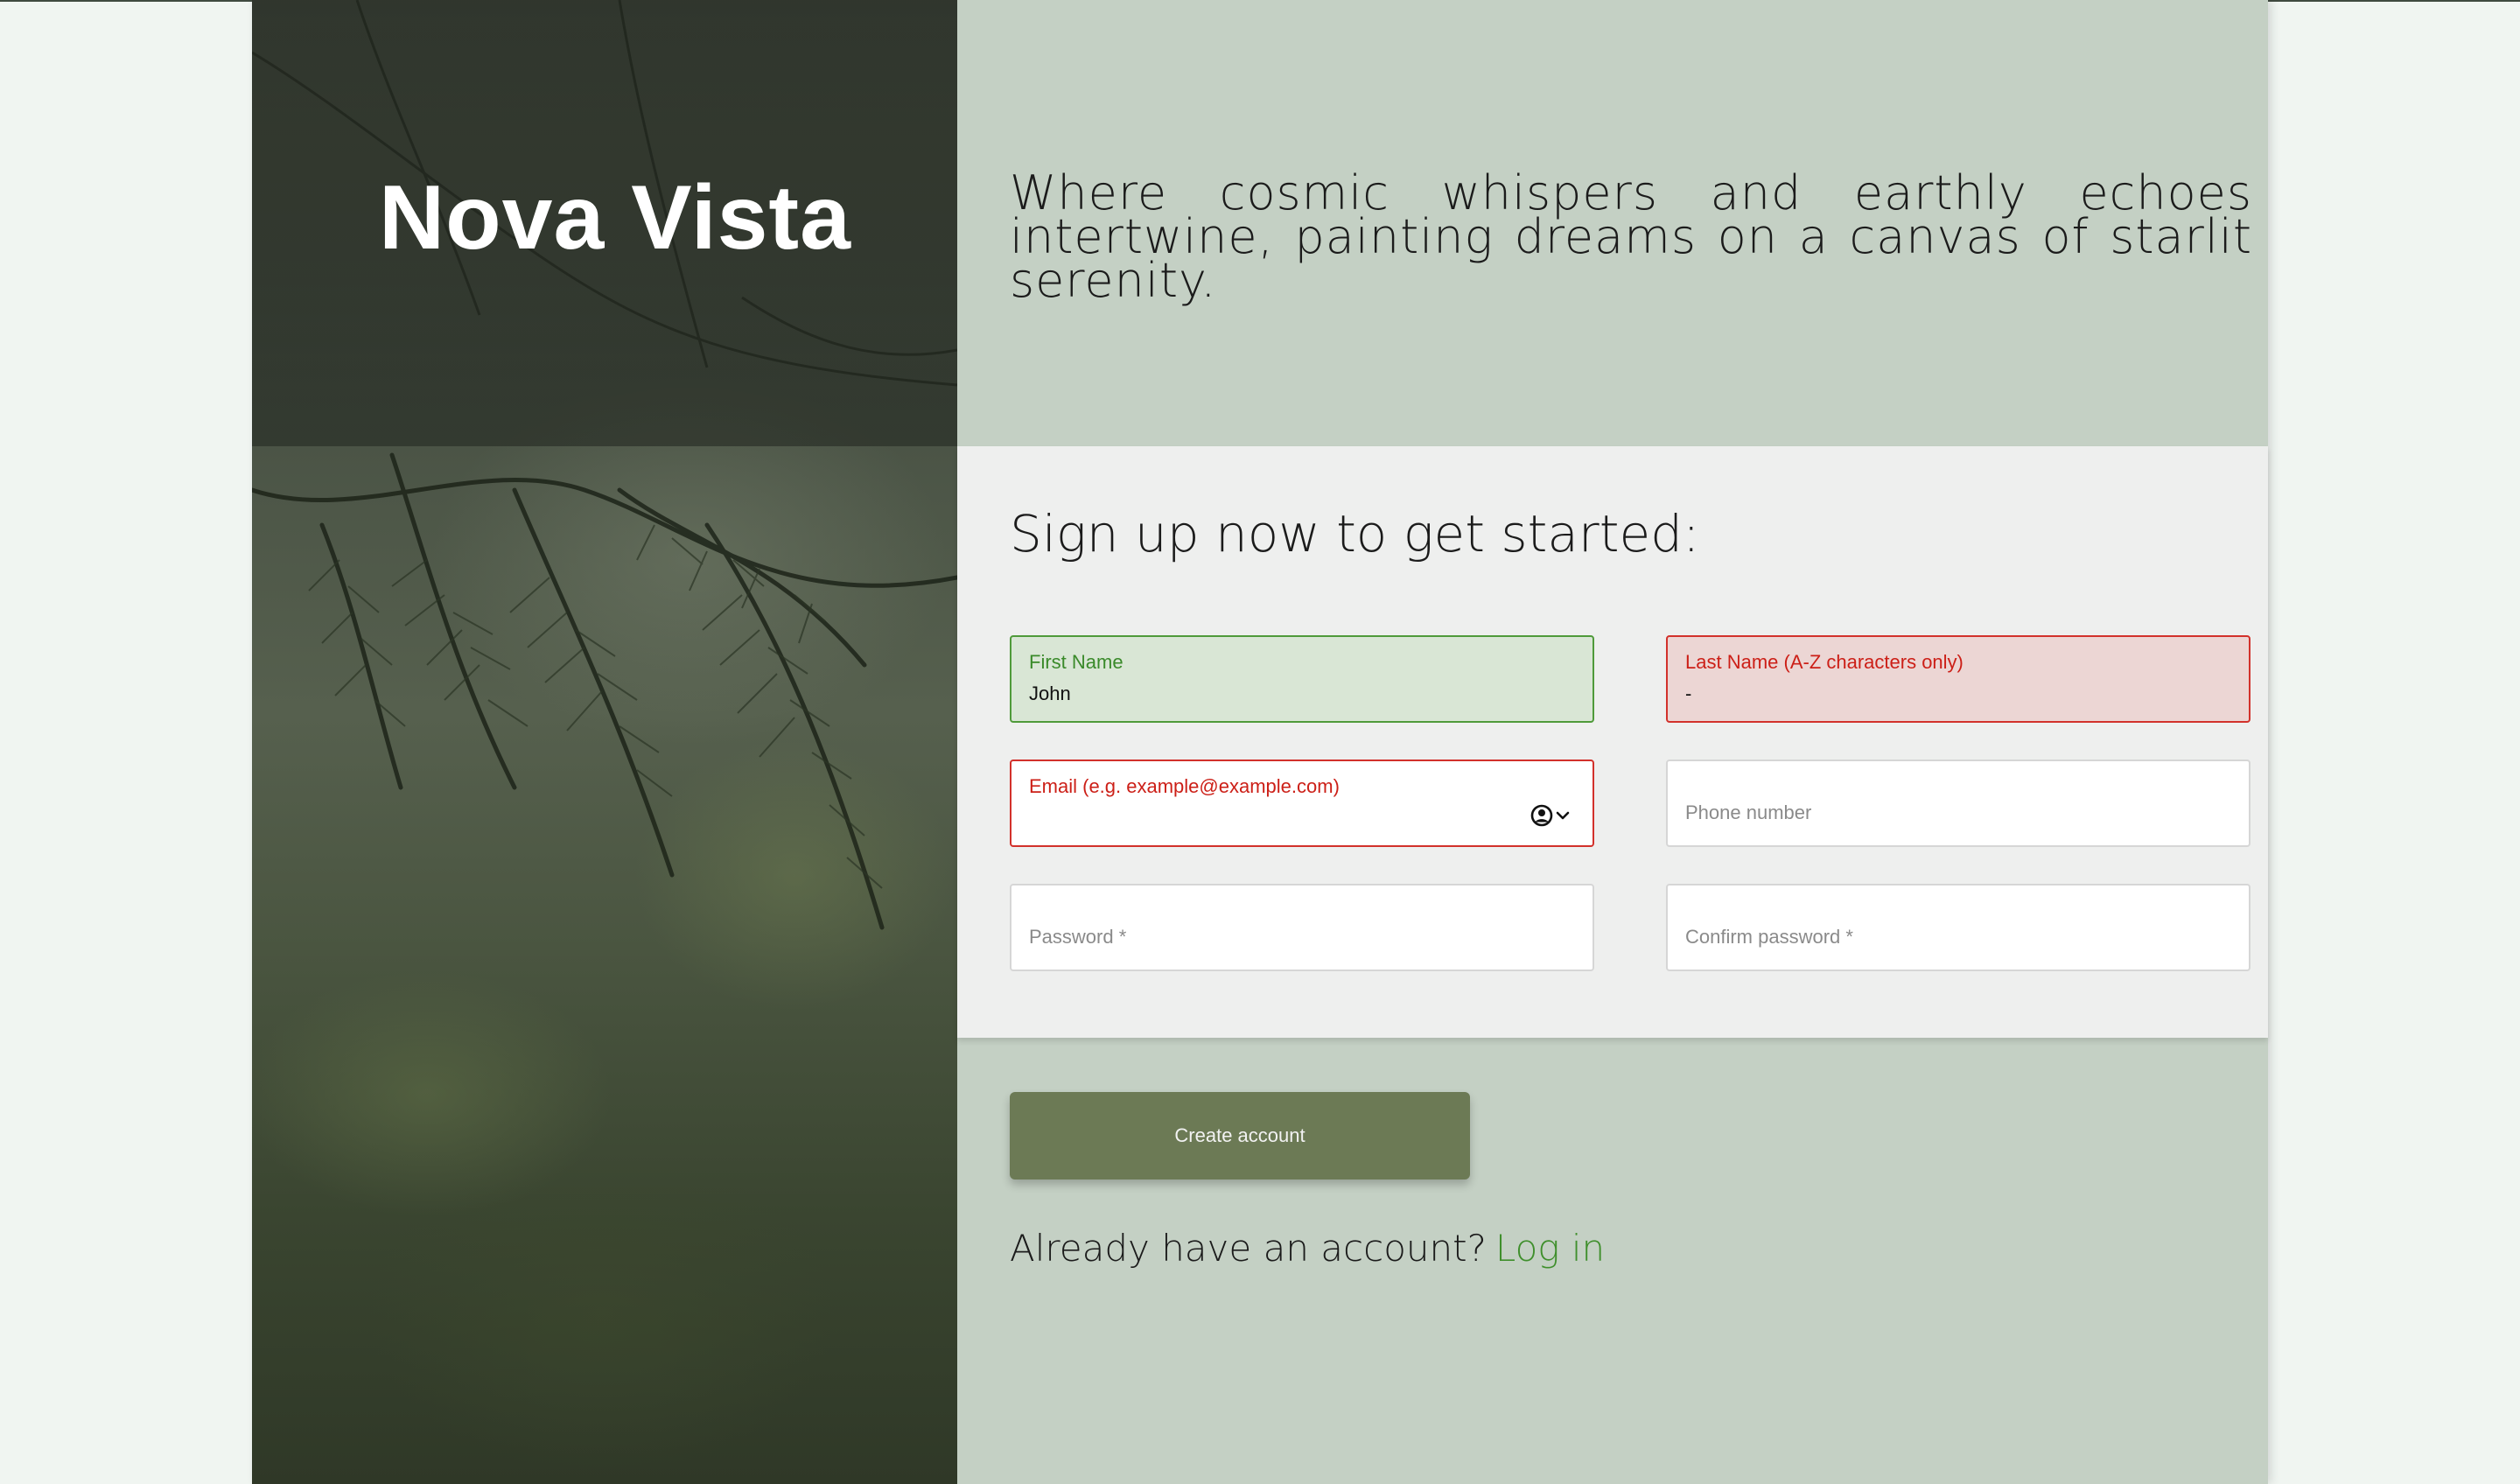  What do you see at coordinates (1563, 815) in the screenshot?
I see `chevron-down-icon` at bounding box center [1563, 815].